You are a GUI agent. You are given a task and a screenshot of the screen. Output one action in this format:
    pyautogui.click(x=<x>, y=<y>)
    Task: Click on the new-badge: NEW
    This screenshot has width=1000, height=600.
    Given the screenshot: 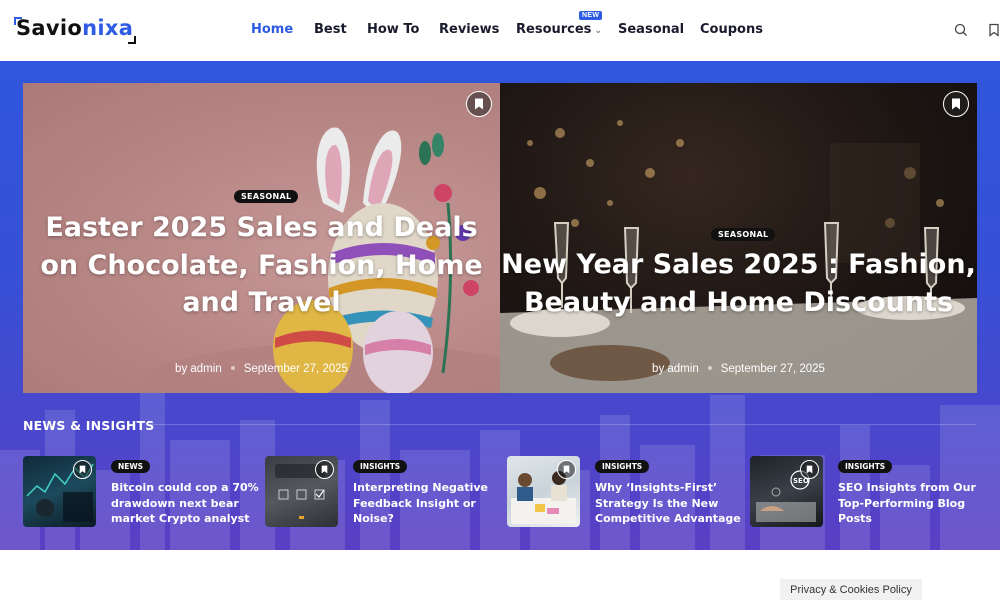 What is the action you would take?
    pyautogui.click(x=591, y=15)
    